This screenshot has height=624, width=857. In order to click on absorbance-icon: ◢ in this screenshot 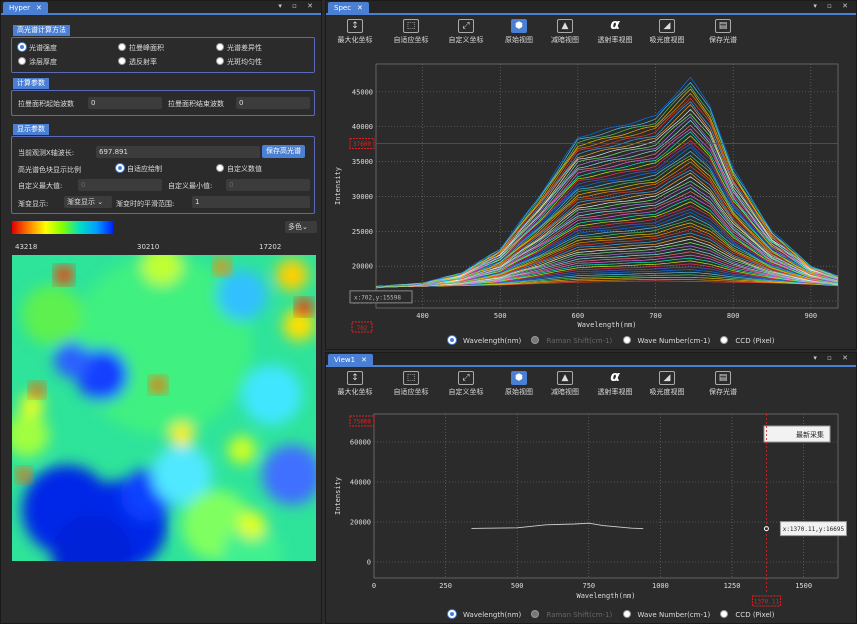, I will do `click(667, 378)`.